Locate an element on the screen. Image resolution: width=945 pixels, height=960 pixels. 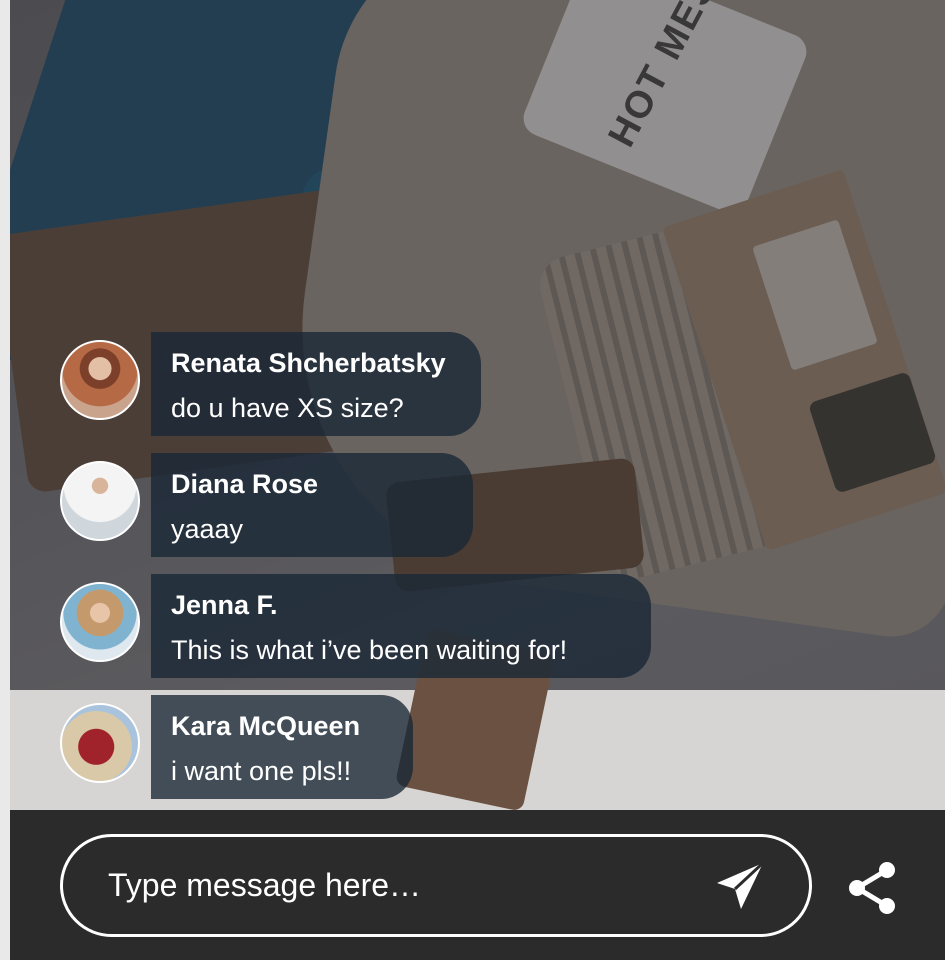
sender-name: Diana Rose is located at coordinates (245, 484).